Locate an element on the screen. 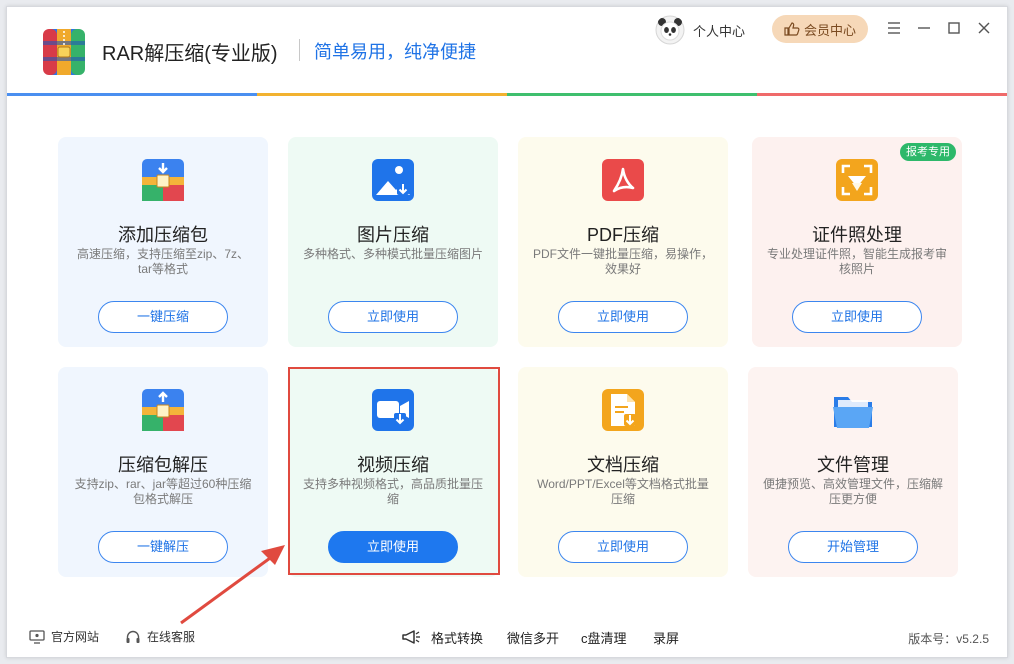 The height and width of the screenshot is (664, 1014). id-photo-icon is located at coordinates (857, 180).